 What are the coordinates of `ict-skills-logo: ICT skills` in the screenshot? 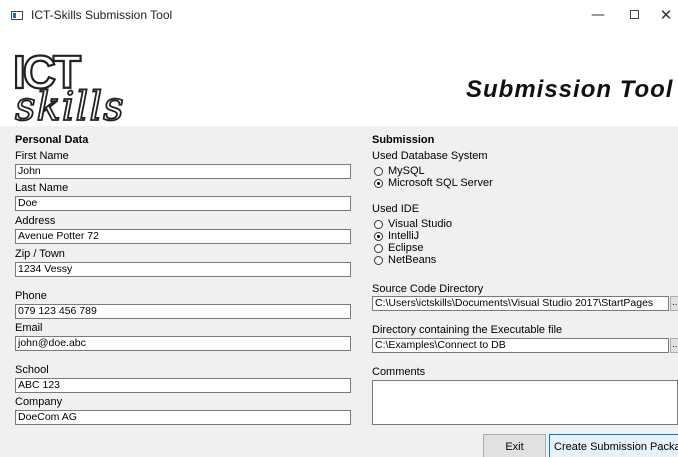 It's located at (68, 85).